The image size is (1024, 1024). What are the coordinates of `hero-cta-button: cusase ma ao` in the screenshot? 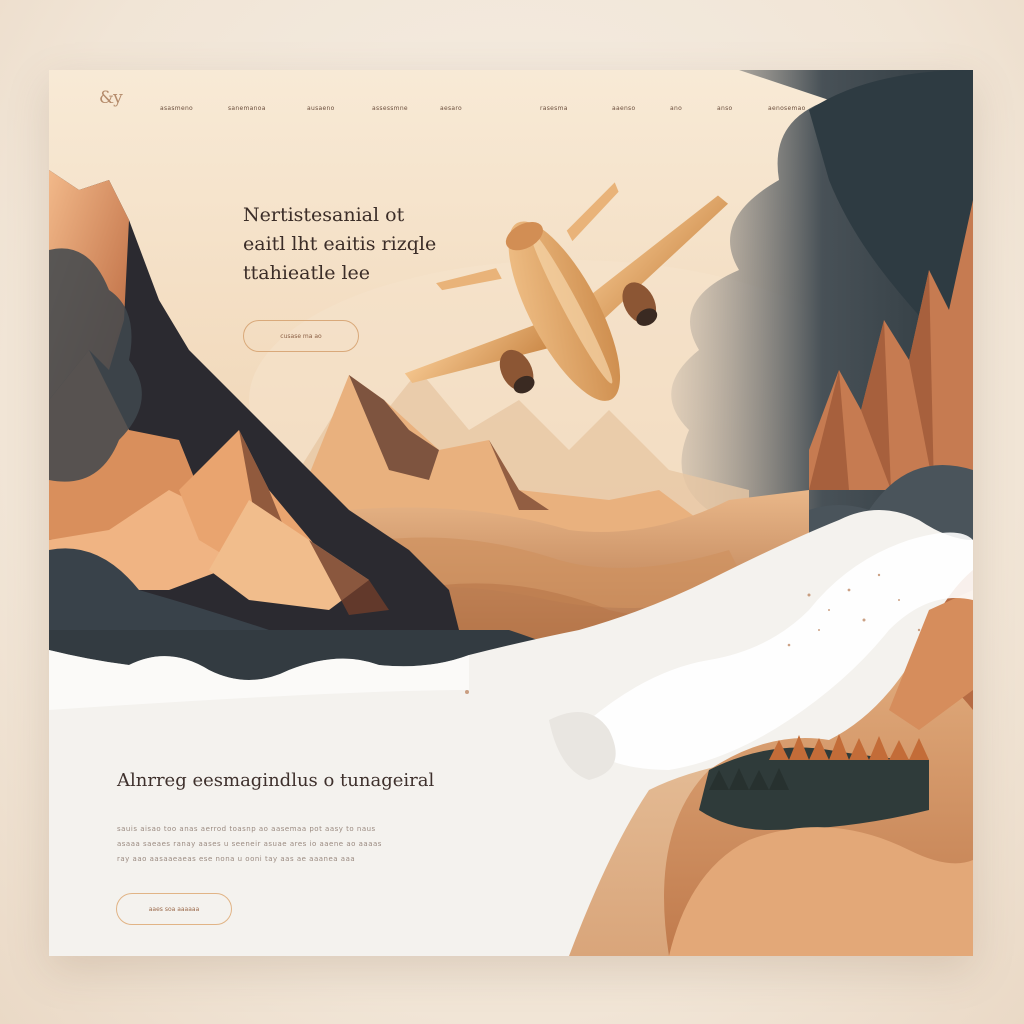 It's located at (301, 336).